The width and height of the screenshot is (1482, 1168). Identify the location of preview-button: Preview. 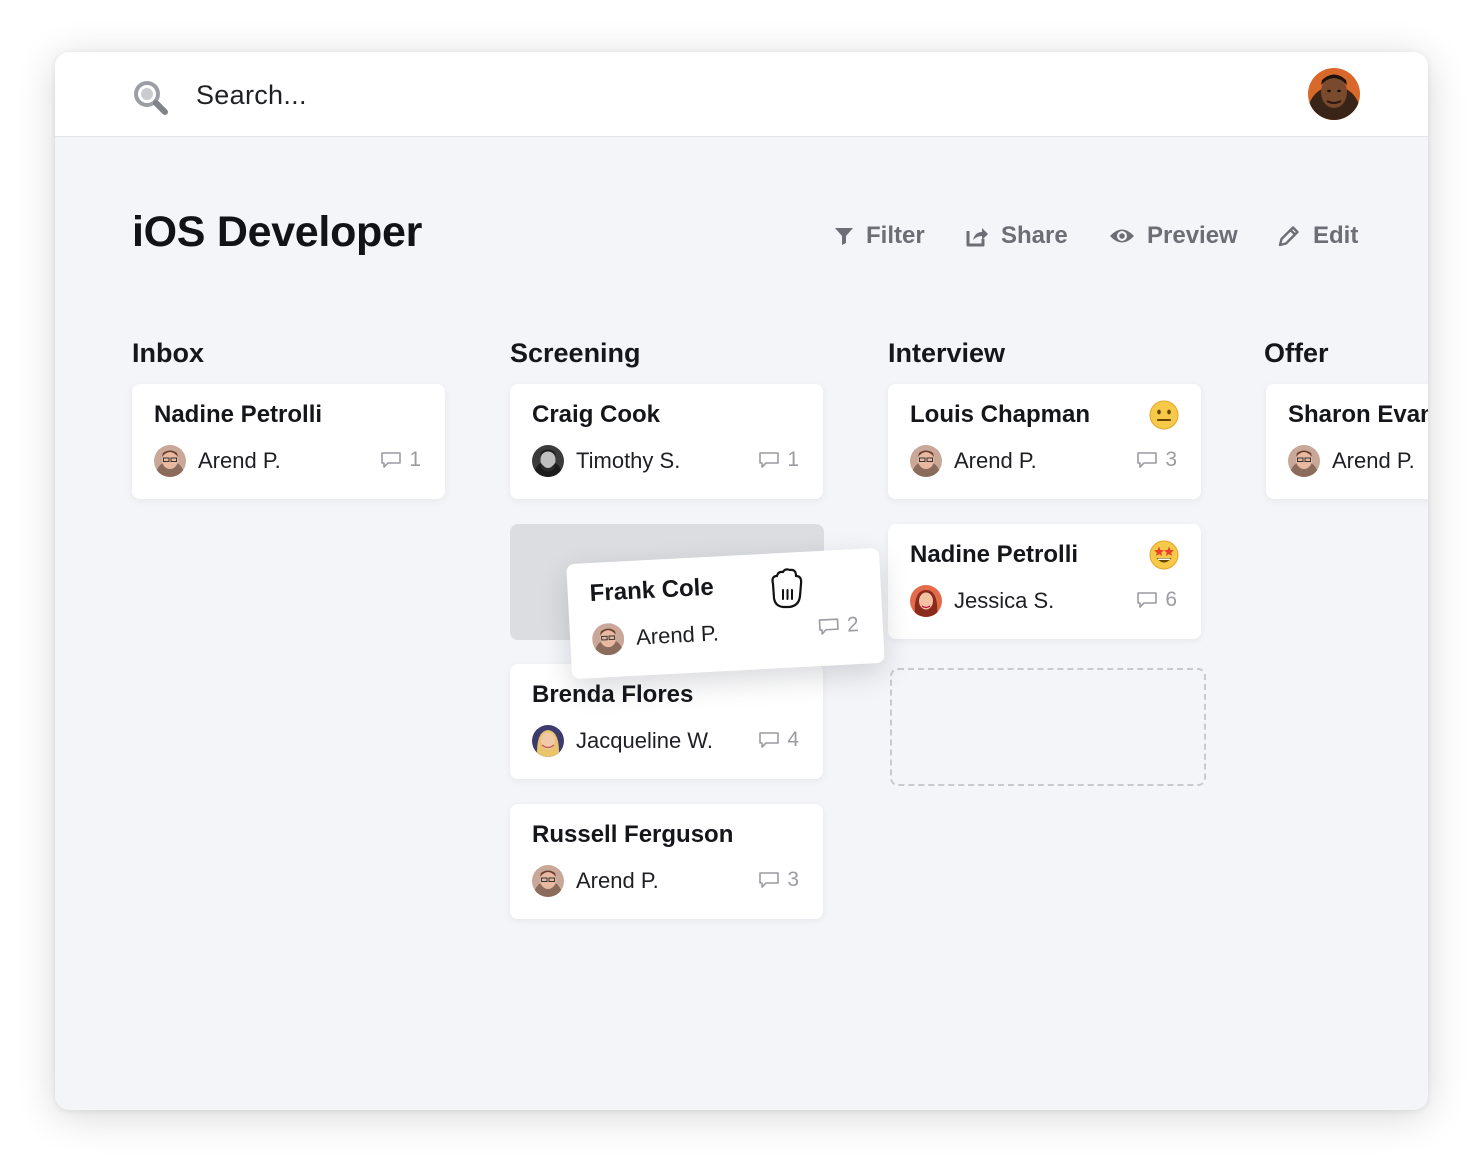
(1173, 236).